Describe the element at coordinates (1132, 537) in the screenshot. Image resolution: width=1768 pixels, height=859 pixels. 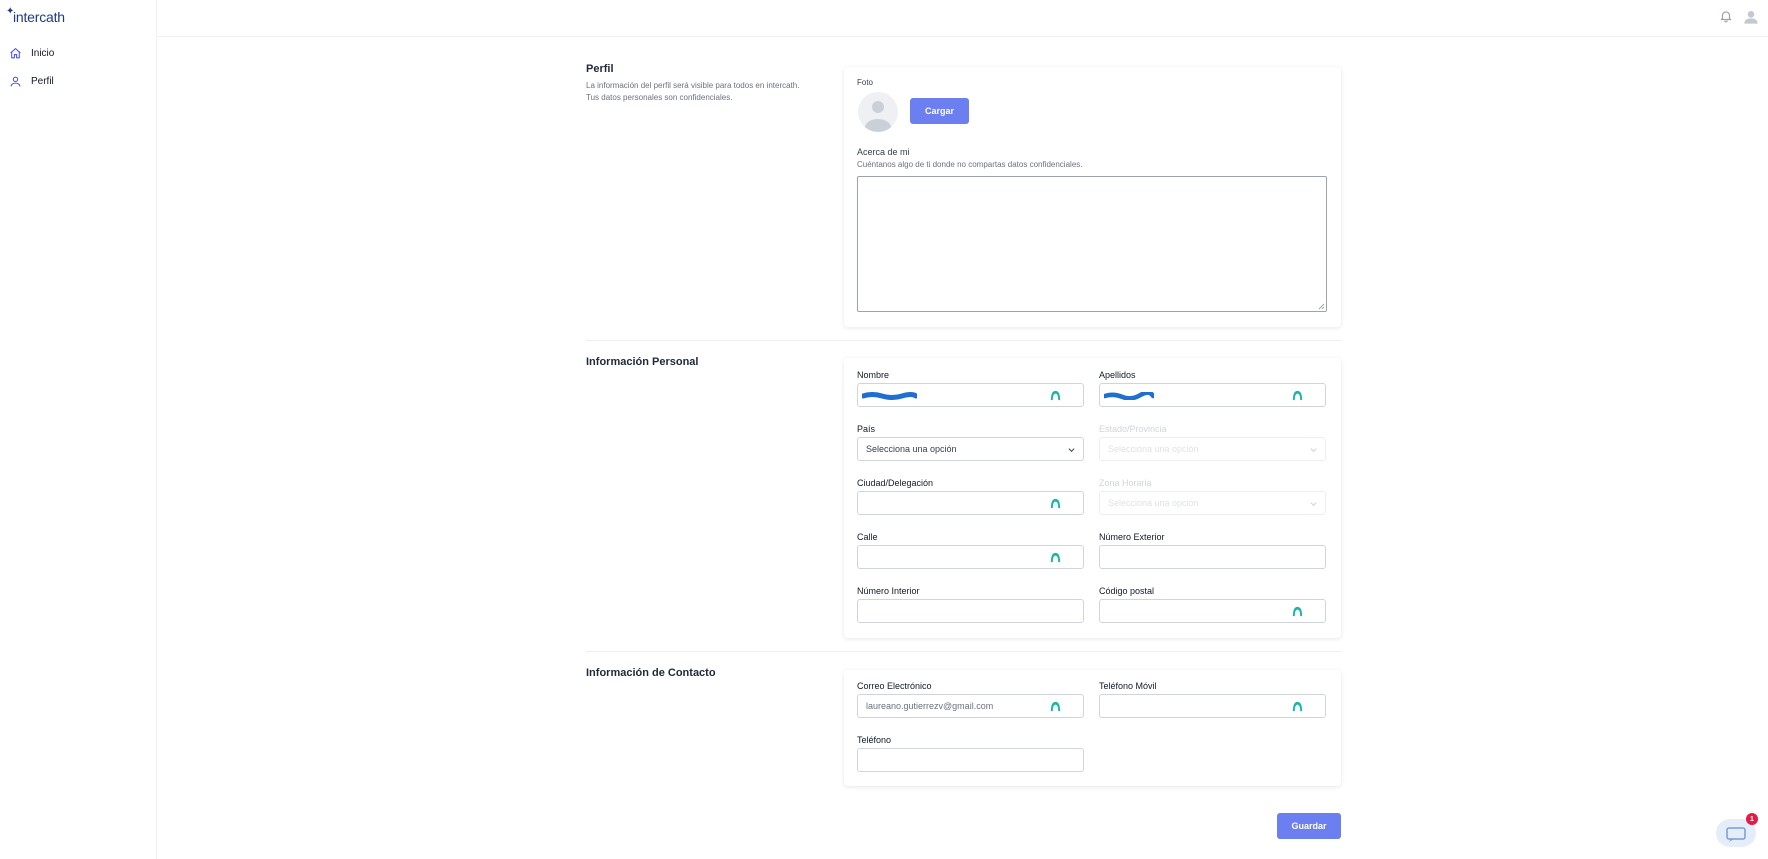
I see `numero-exterior-label: Número Exterior` at that location.